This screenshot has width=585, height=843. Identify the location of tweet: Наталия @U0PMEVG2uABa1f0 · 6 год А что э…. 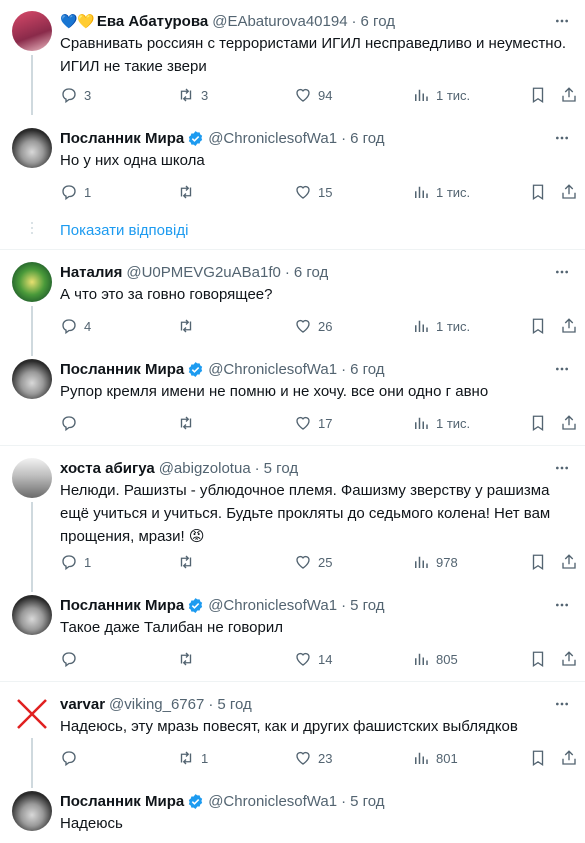
(292, 309).